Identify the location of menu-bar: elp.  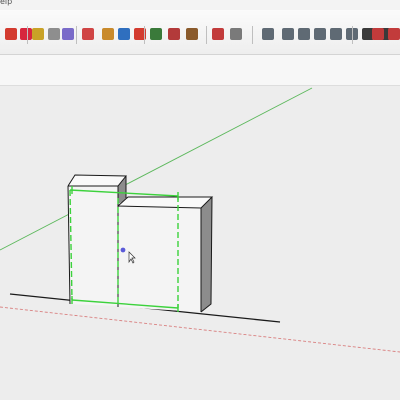
(200, 5).